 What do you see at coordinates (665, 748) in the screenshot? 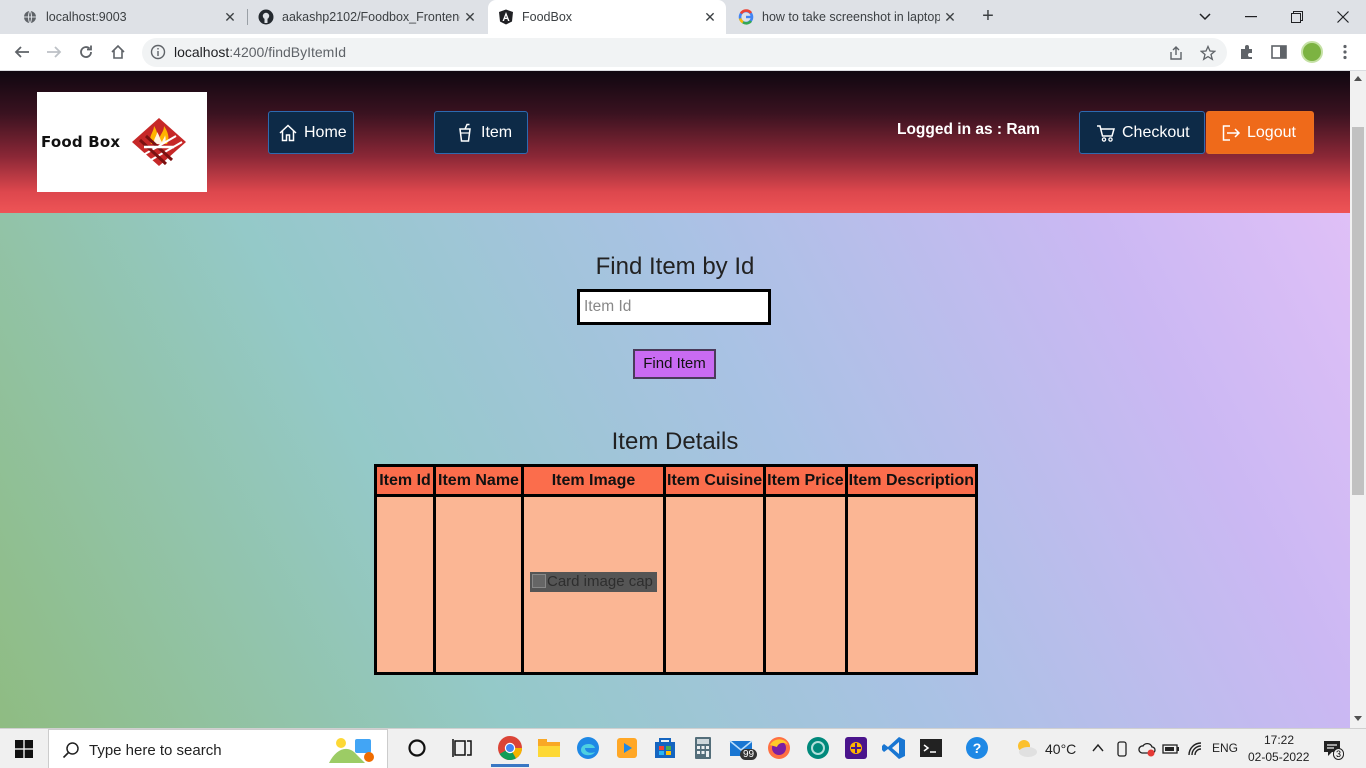
I see `store-icon` at bounding box center [665, 748].